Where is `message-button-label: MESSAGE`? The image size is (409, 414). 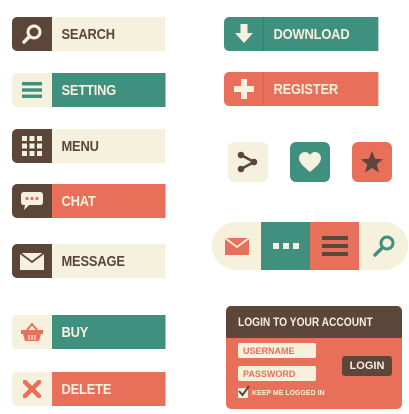
message-button-label: MESSAGE is located at coordinates (109, 261).